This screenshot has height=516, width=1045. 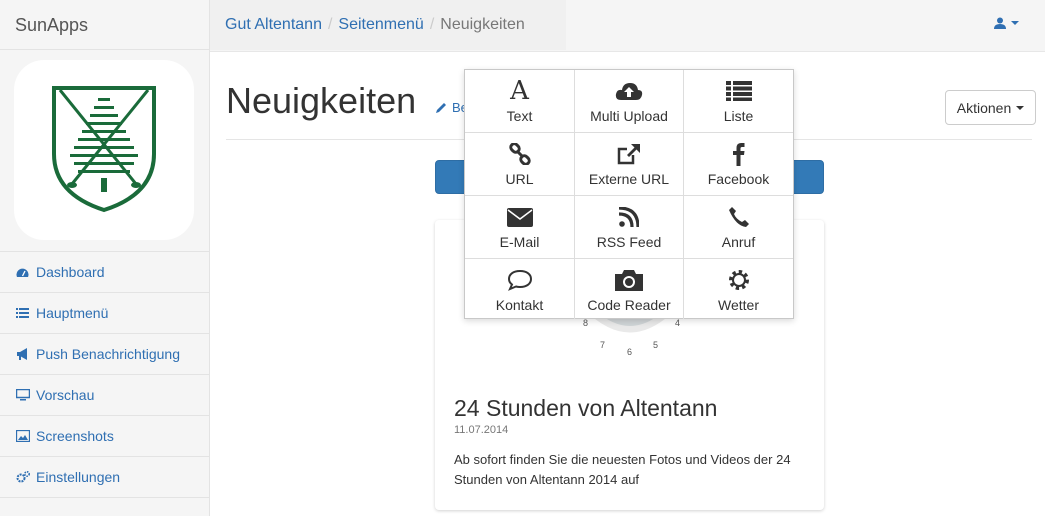 What do you see at coordinates (1000, 23) in the screenshot?
I see `user-icon` at bounding box center [1000, 23].